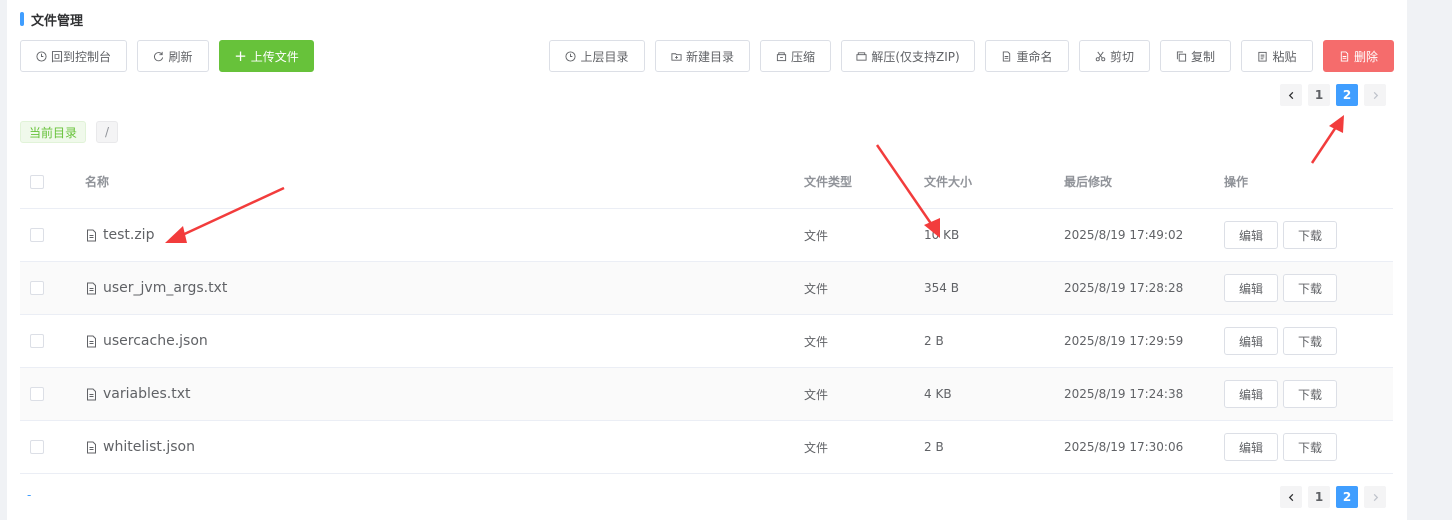  Describe the element at coordinates (1236, 182) in the screenshot. I see `header-actions: 操作` at that location.